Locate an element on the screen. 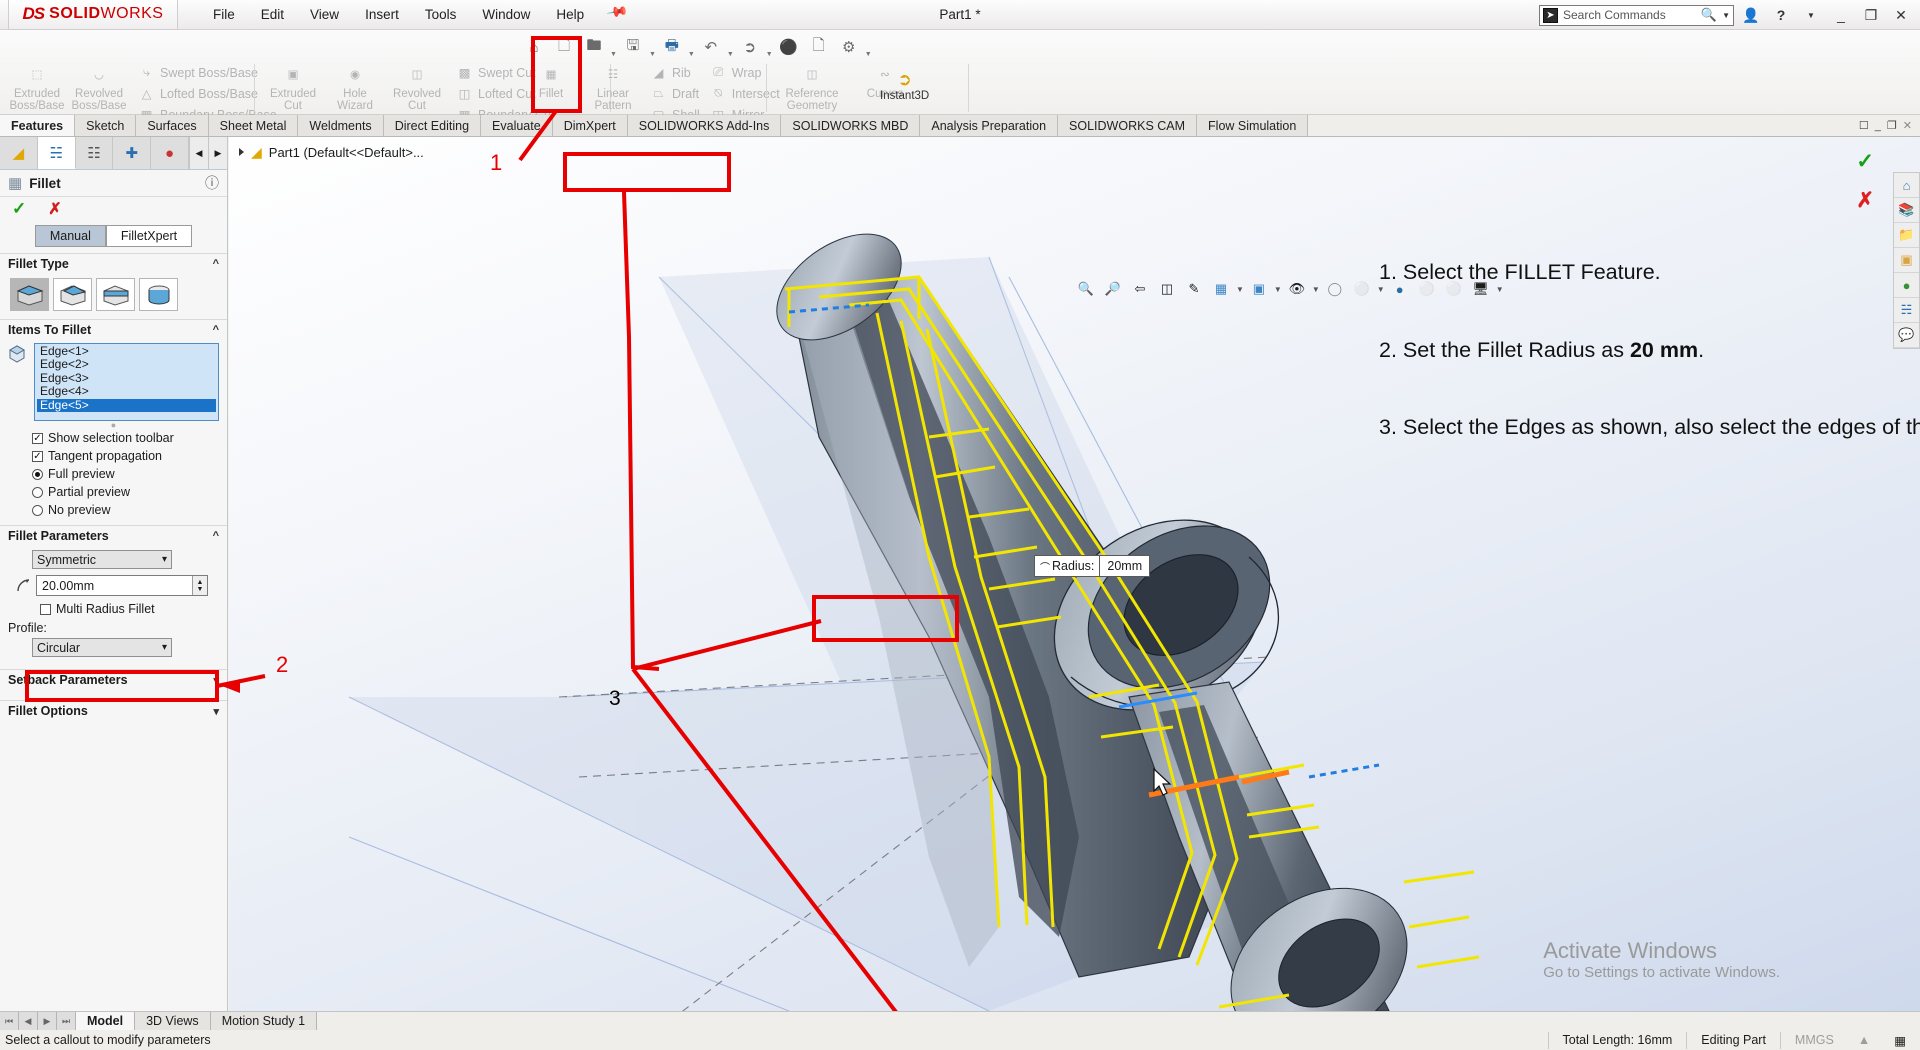 The width and height of the screenshot is (1920, 1050). zoom-to-fit-icon: 🔍 is located at coordinates (1086, 289).